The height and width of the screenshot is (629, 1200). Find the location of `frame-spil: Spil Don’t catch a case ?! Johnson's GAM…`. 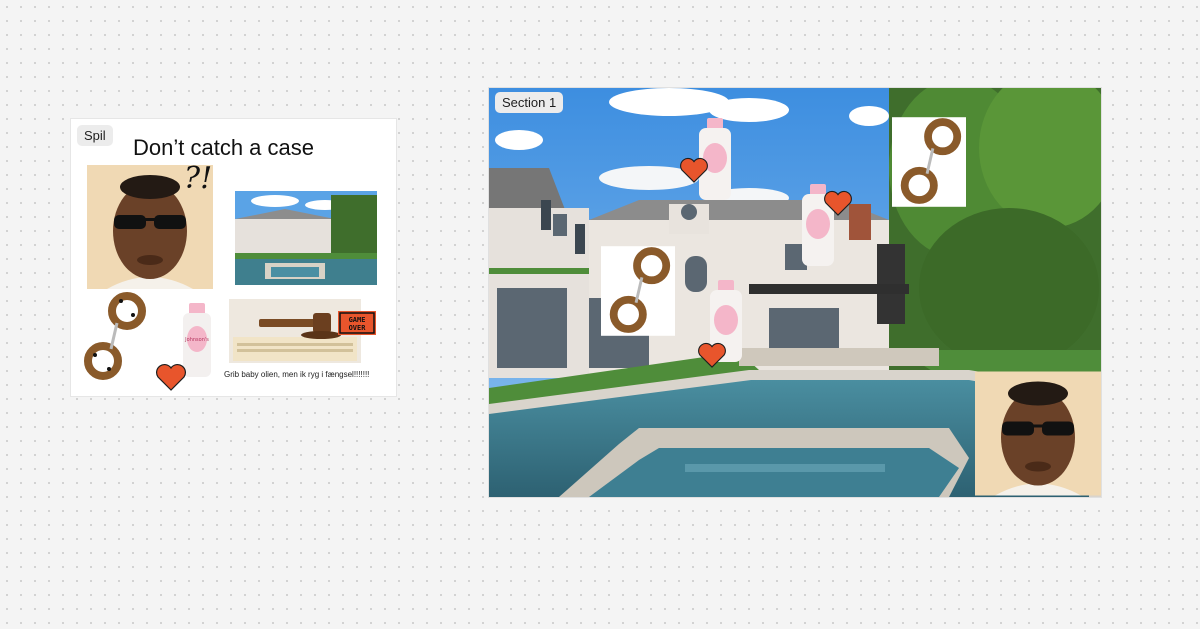

frame-spil: Spil Don’t catch a case ?! Johnson's GAM… is located at coordinates (233, 257).